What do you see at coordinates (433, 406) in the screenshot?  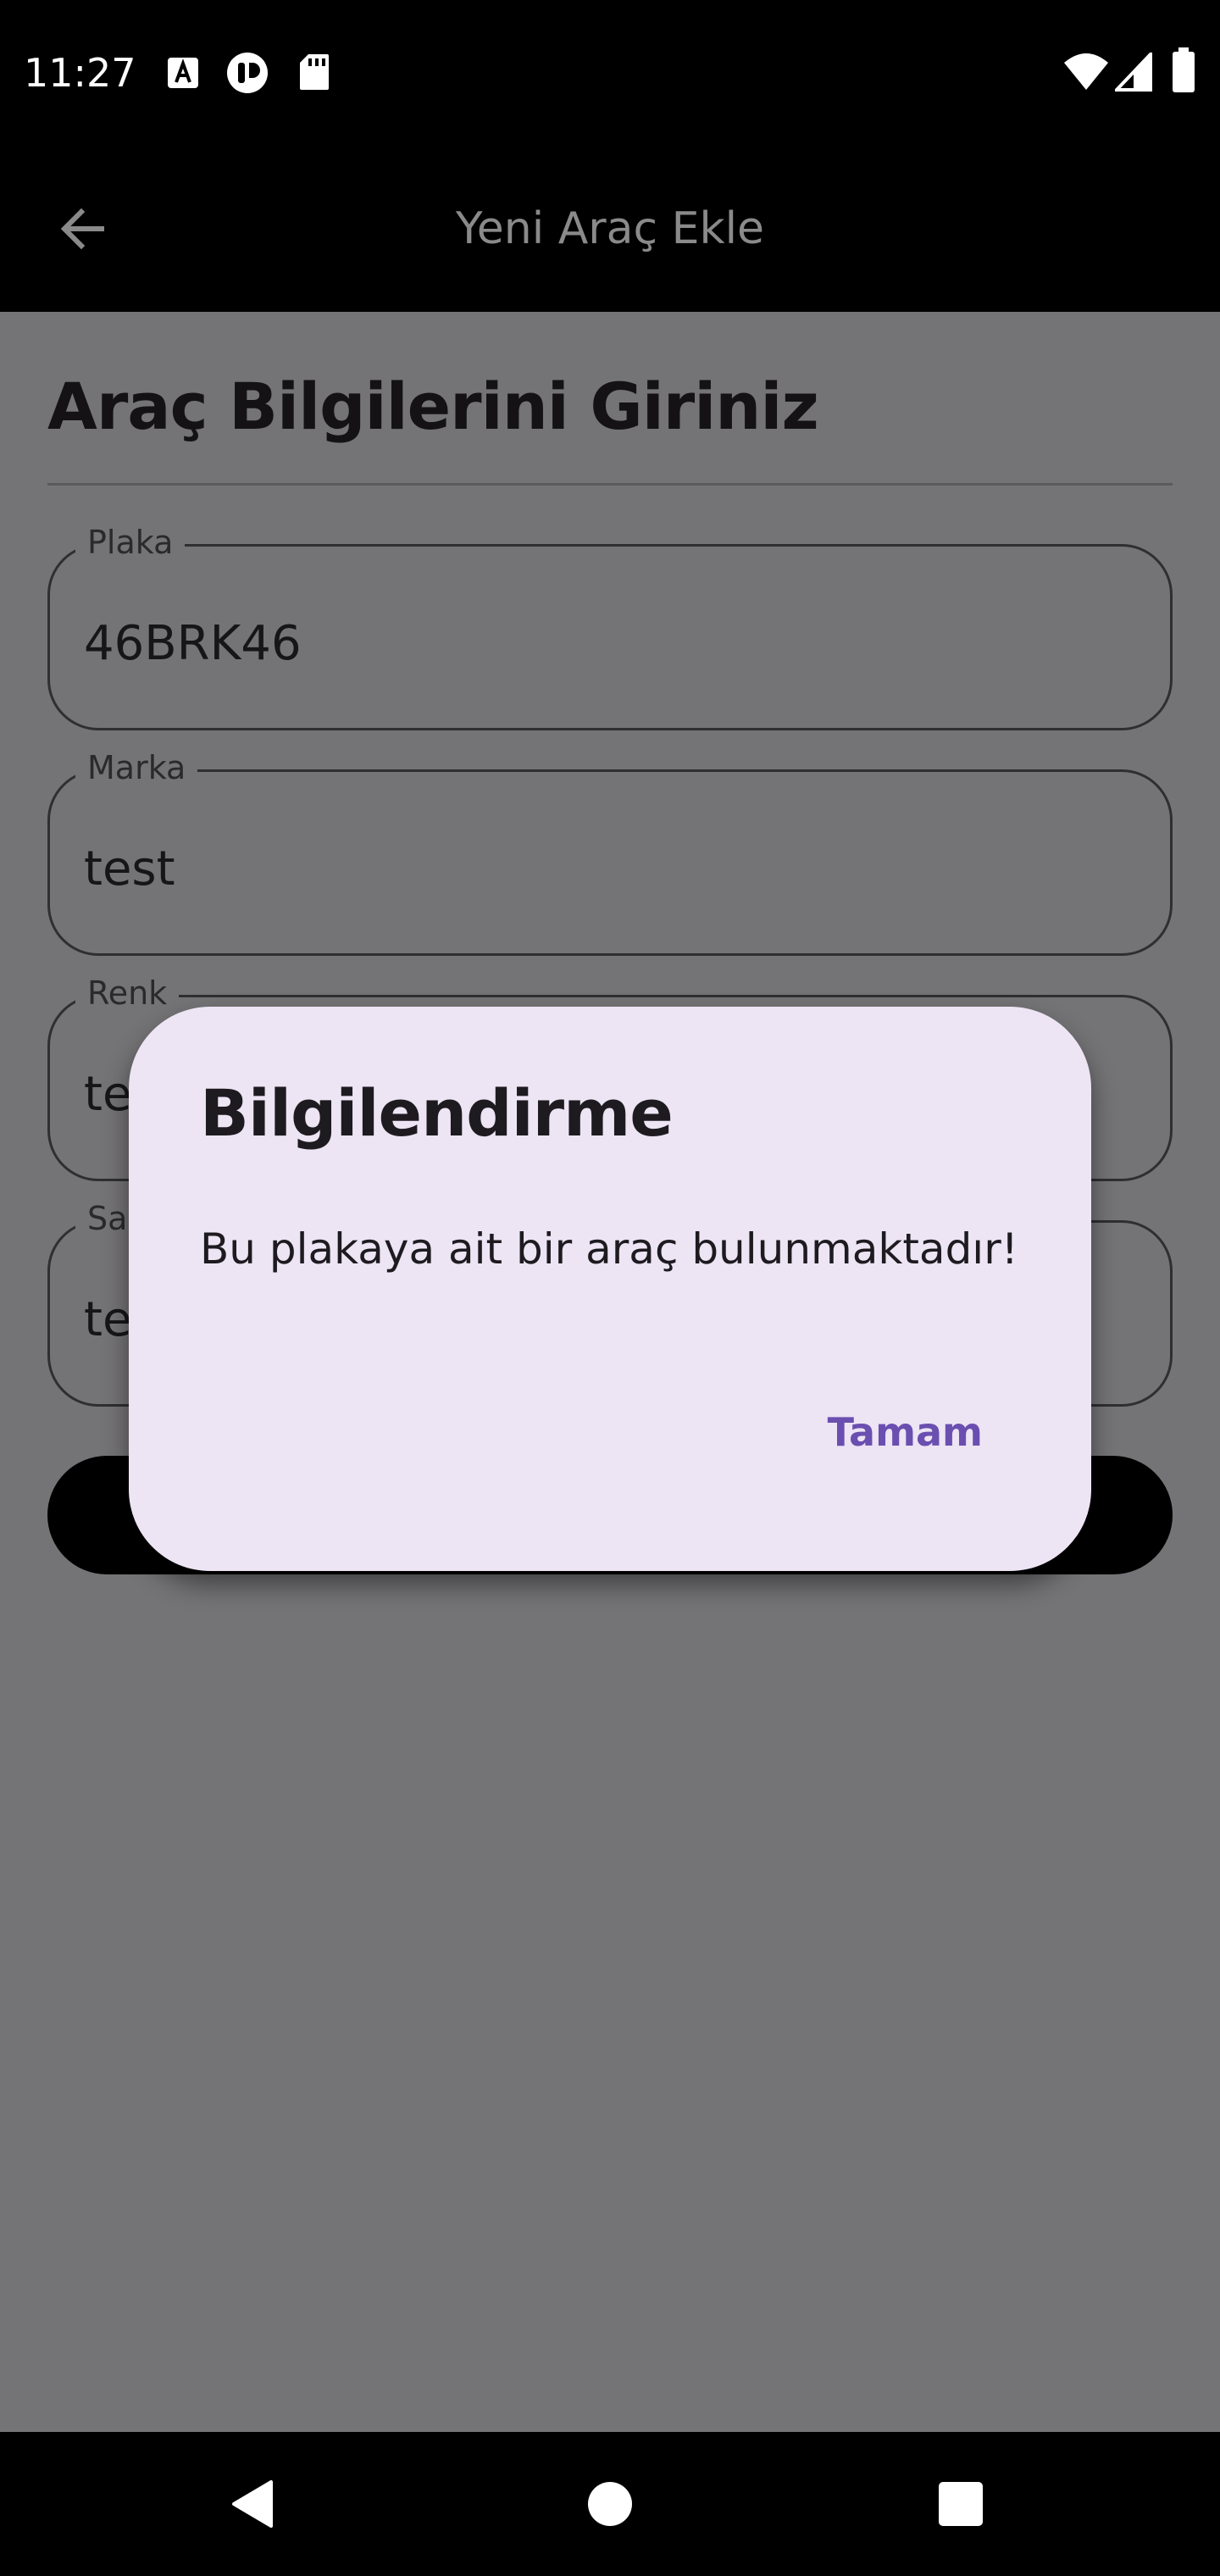 I see `page-heading: Araç Bilgilerini Giriniz` at bounding box center [433, 406].